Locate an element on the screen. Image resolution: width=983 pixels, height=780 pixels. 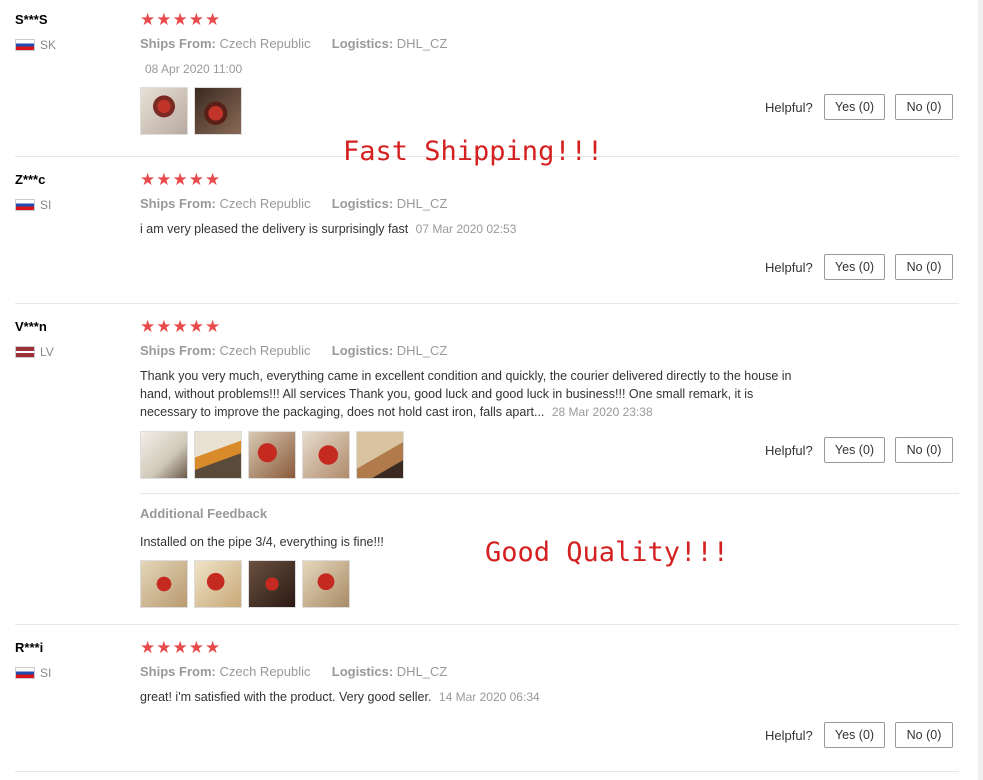
slovakia-flag-icon is located at coordinates (25, 45).